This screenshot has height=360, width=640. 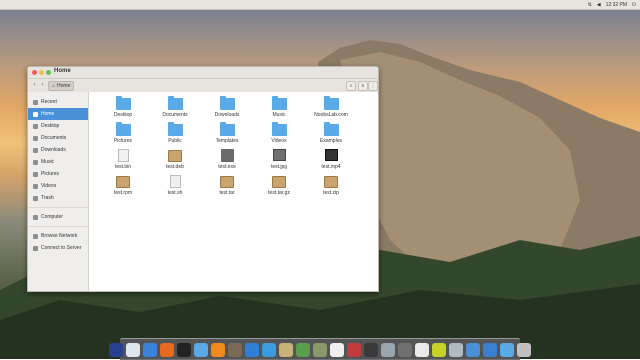 What do you see at coordinates (58, 162) in the screenshot?
I see `sidebar-item-music: Music` at bounding box center [58, 162].